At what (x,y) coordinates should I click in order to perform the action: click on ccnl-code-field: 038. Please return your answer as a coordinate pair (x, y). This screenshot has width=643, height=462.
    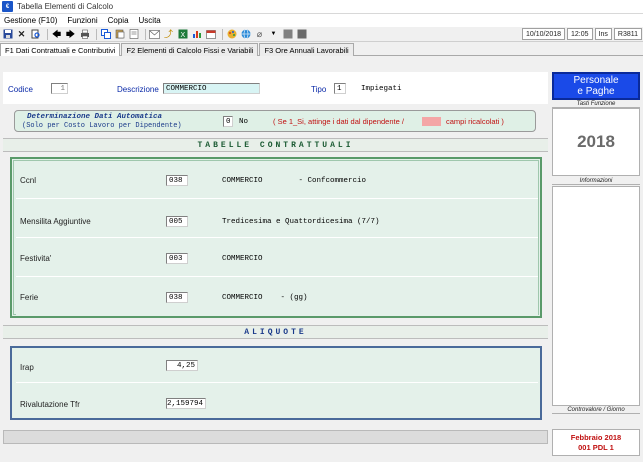
    Looking at the image, I should click on (177, 180).